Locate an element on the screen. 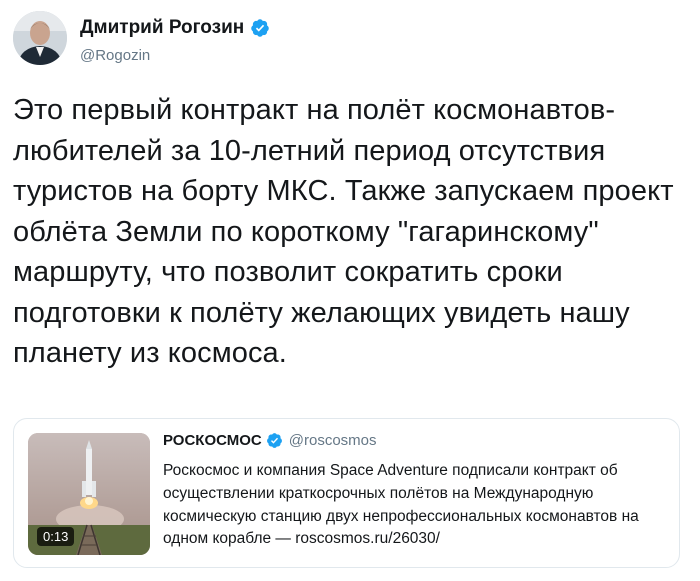 Image resolution: width=700 pixels, height=581 pixels. quoted-author-handle: @roscosmos is located at coordinates (333, 440).